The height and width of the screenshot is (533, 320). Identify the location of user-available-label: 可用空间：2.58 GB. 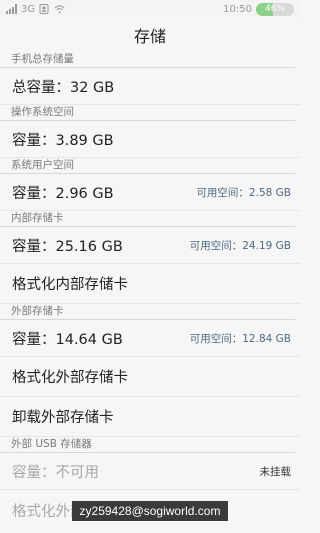
(243, 192).